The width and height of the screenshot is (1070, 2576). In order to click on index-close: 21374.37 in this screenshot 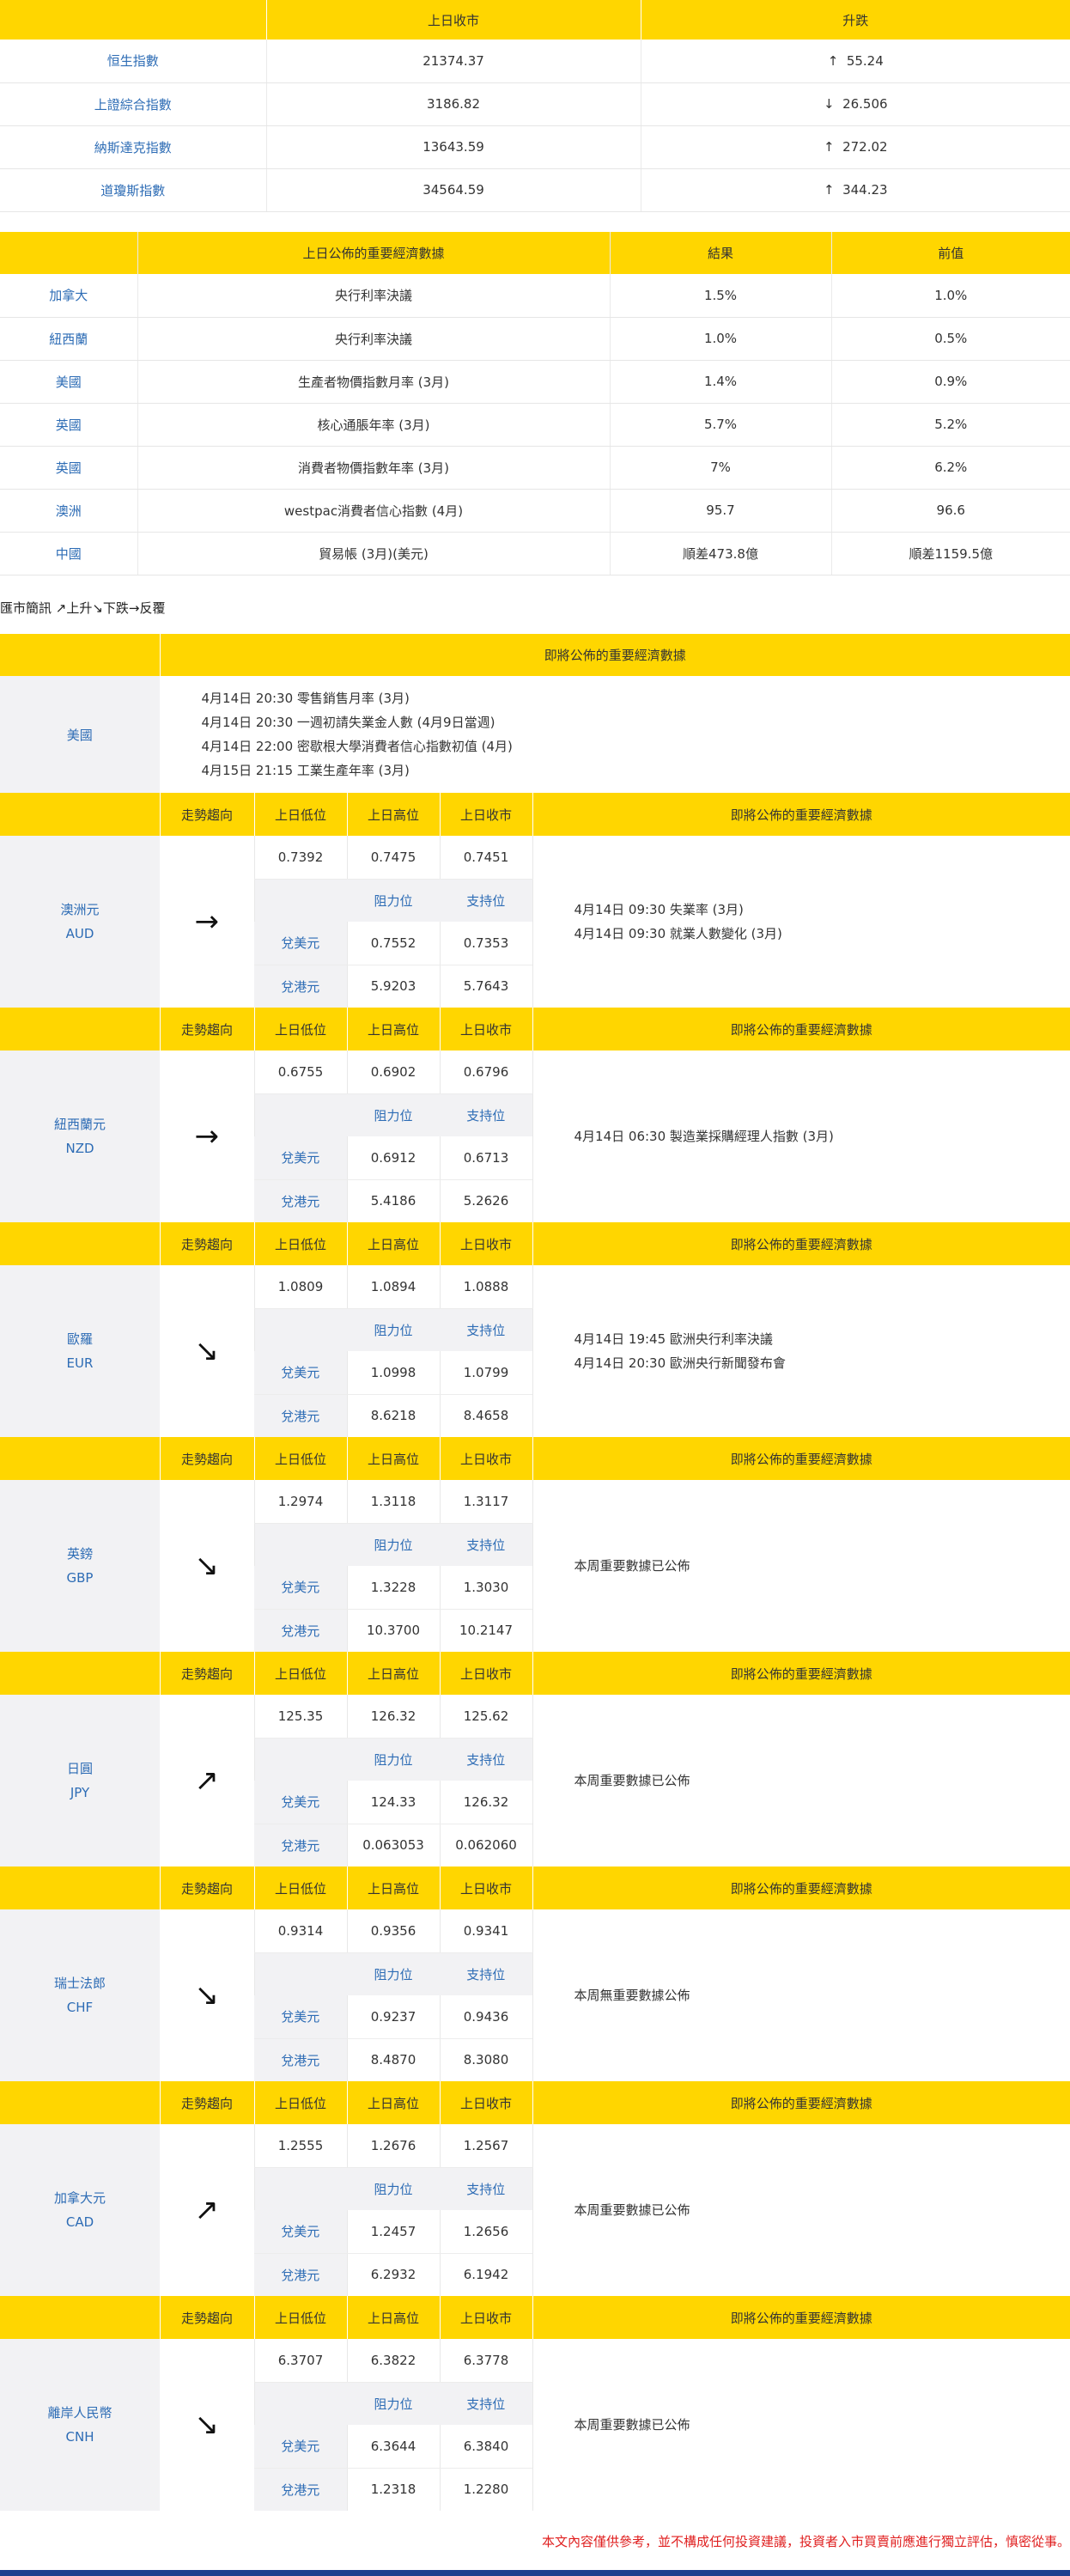, I will do `click(453, 61)`.